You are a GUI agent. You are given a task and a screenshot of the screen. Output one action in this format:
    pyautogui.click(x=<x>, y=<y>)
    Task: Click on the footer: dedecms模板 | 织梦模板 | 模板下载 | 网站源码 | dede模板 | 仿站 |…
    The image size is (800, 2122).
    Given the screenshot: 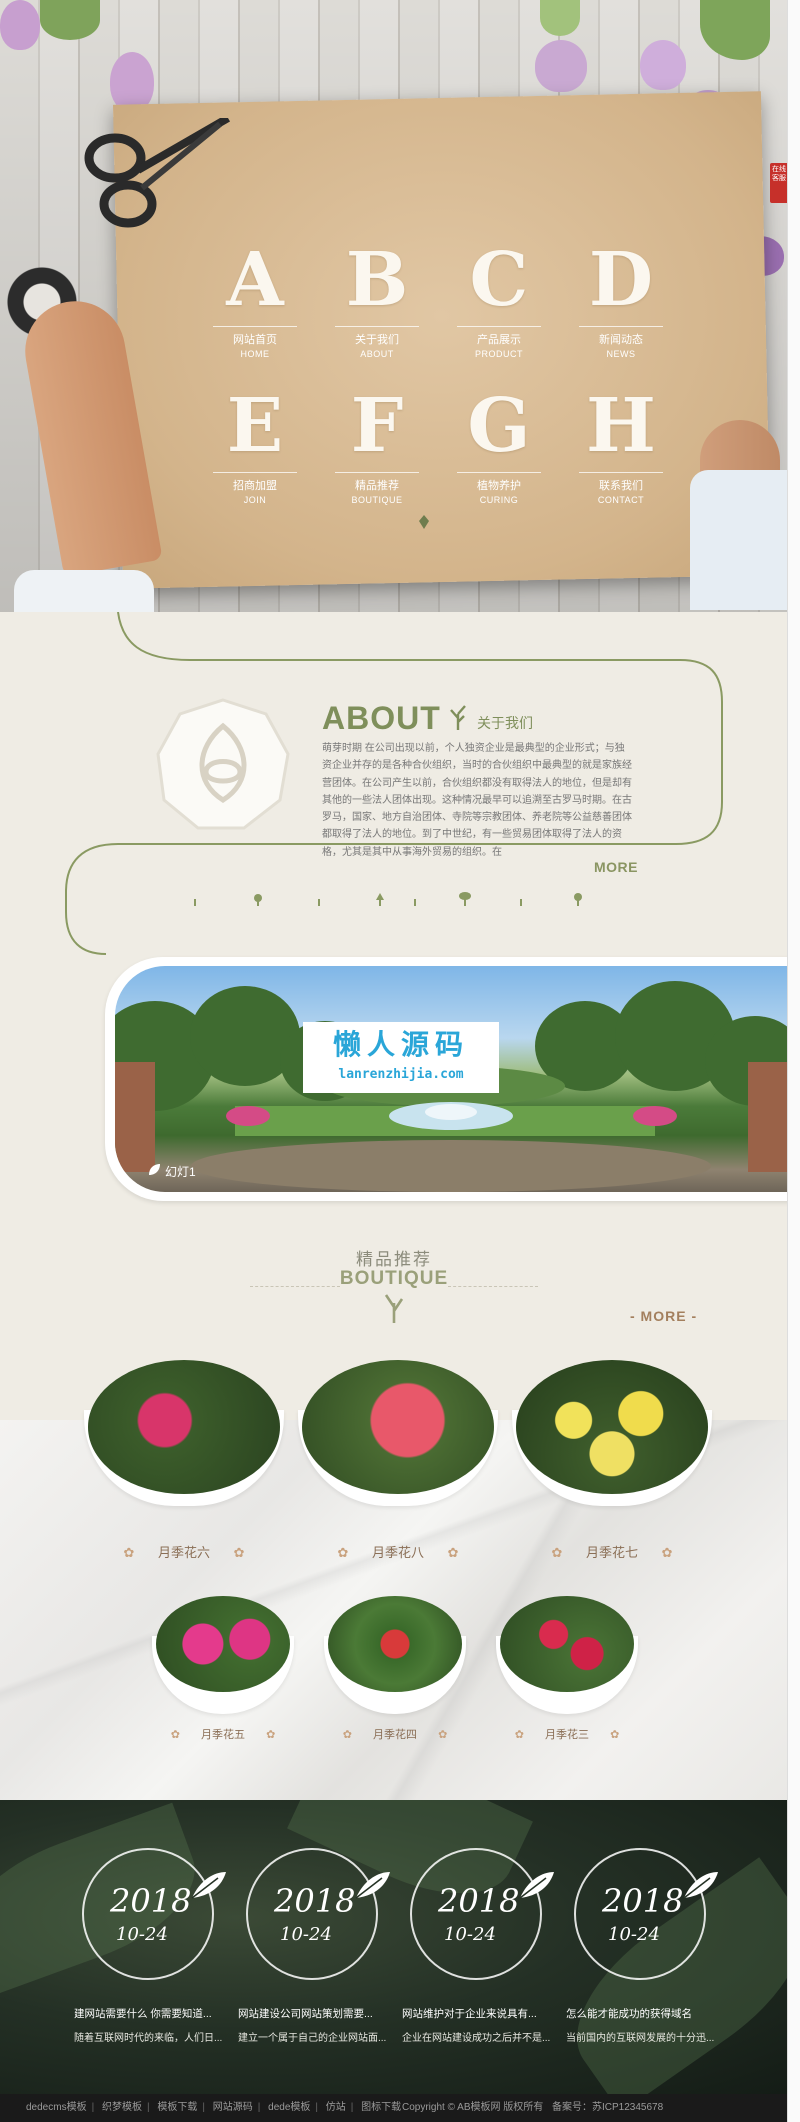 What is the action you would take?
    pyautogui.click(x=394, y=2108)
    